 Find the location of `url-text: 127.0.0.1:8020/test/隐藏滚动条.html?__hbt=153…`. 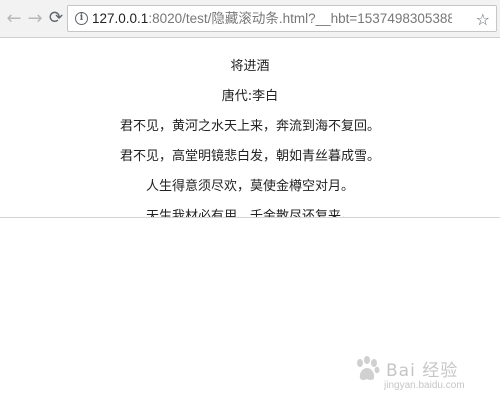

url-text: 127.0.0.1:8020/test/隐藏滚动条.html?__hbt=153… is located at coordinates (272, 18).